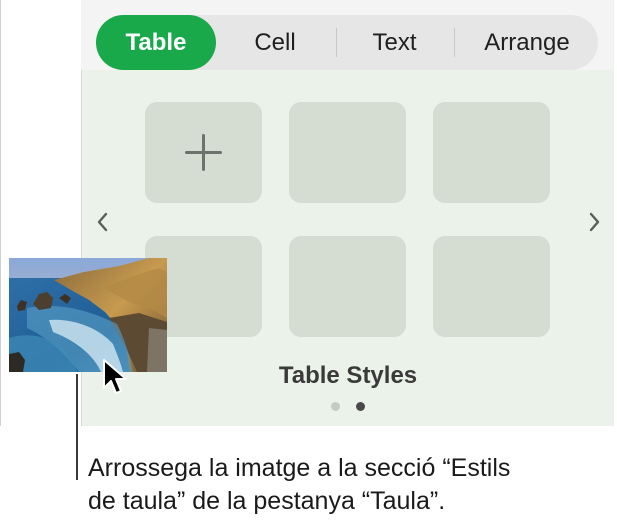 This screenshot has width=617, height=523. What do you see at coordinates (394, 42) in the screenshot?
I see `tab-text: Text` at bounding box center [394, 42].